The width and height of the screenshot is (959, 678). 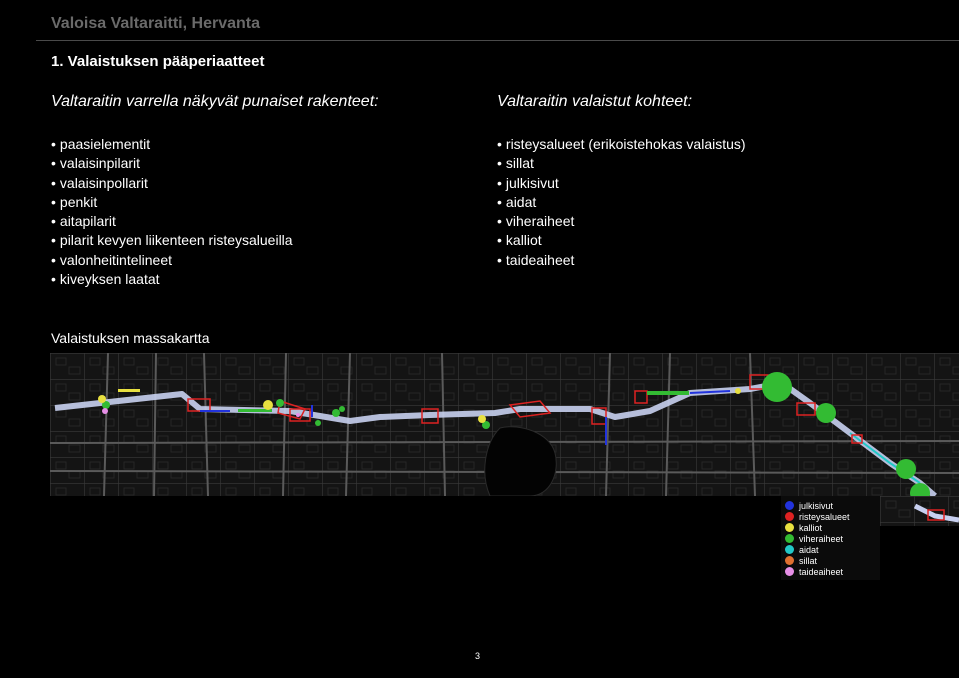 I want to click on legend-item: kalliot, so click(x=803, y=527).